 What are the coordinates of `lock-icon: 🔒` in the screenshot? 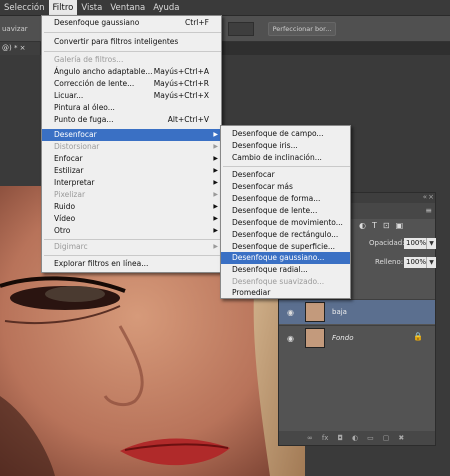 It's located at (418, 336).